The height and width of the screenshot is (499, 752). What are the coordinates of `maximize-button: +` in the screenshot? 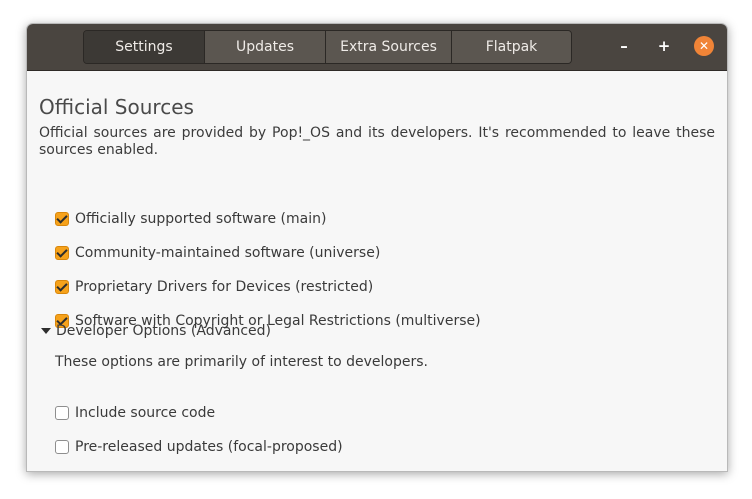 It's located at (664, 46).